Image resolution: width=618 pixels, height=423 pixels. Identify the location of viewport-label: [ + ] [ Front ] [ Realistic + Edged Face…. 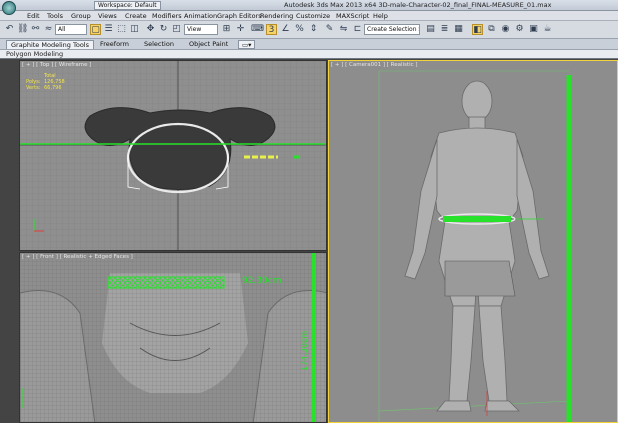
(77, 257).